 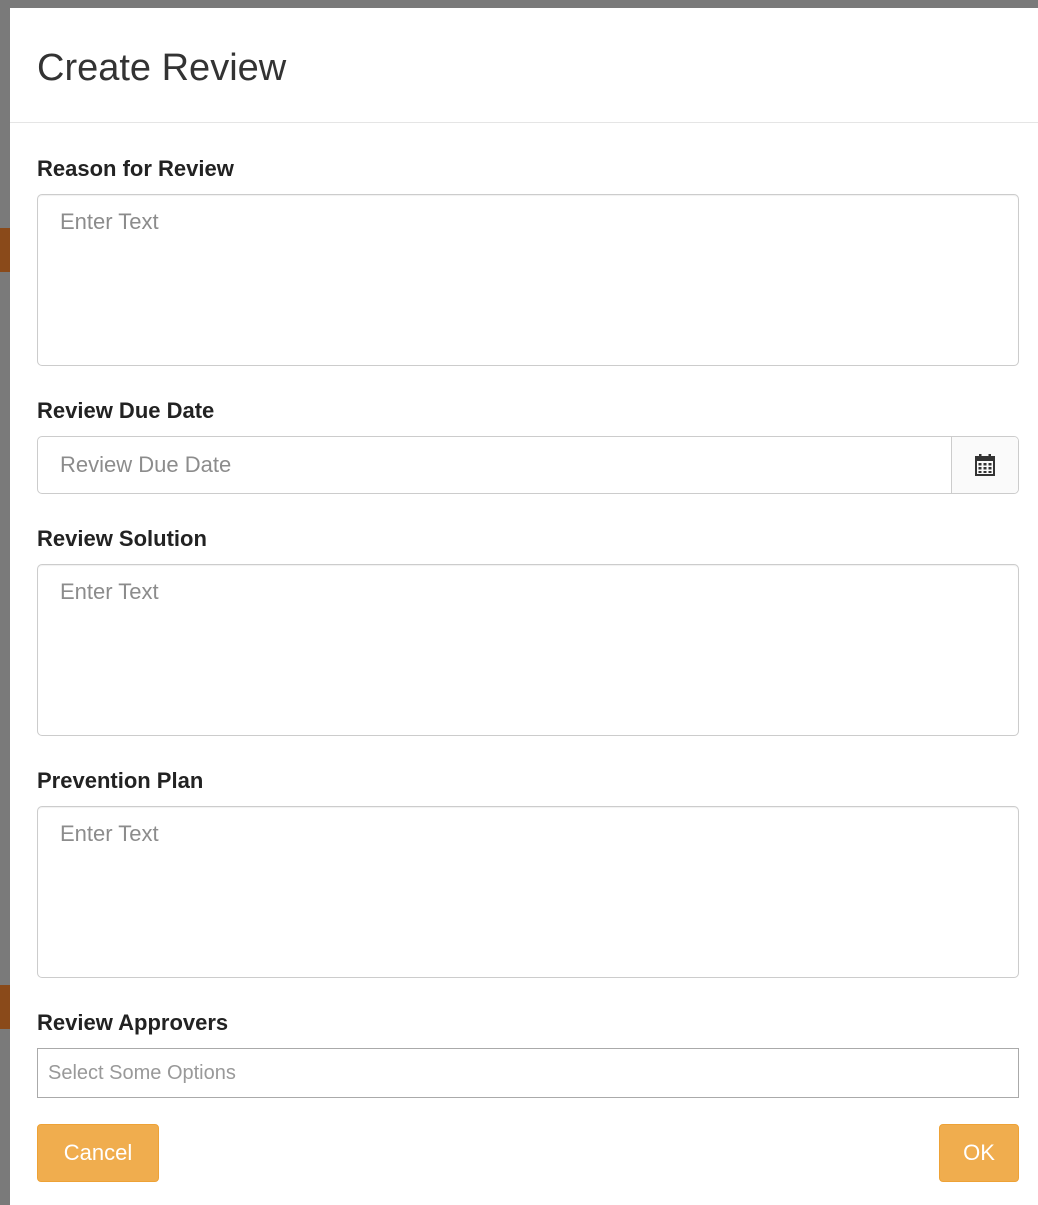 What do you see at coordinates (126, 410) in the screenshot?
I see `due-date-label: Review Due Date` at bounding box center [126, 410].